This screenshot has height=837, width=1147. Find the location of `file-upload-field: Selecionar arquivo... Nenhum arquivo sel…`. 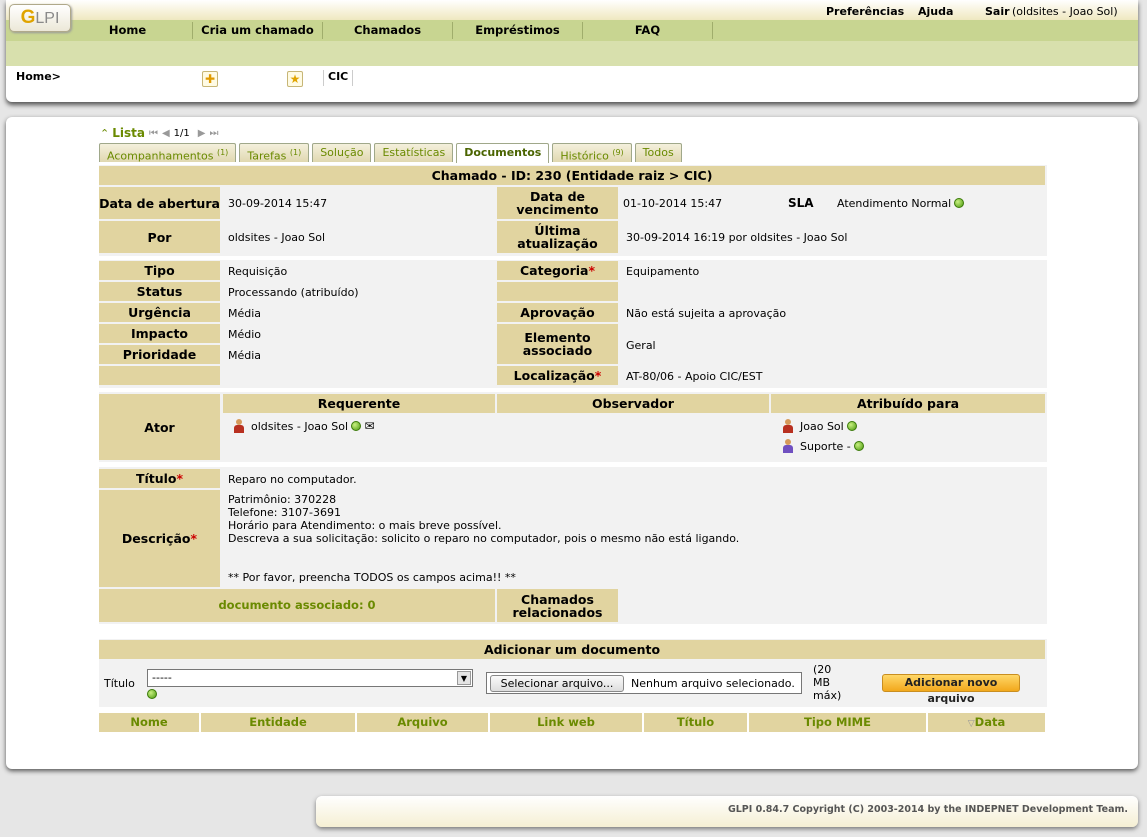

file-upload-field: Selecionar arquivo... Nenhum arquivo sel… is located at coordinates (644, 683).